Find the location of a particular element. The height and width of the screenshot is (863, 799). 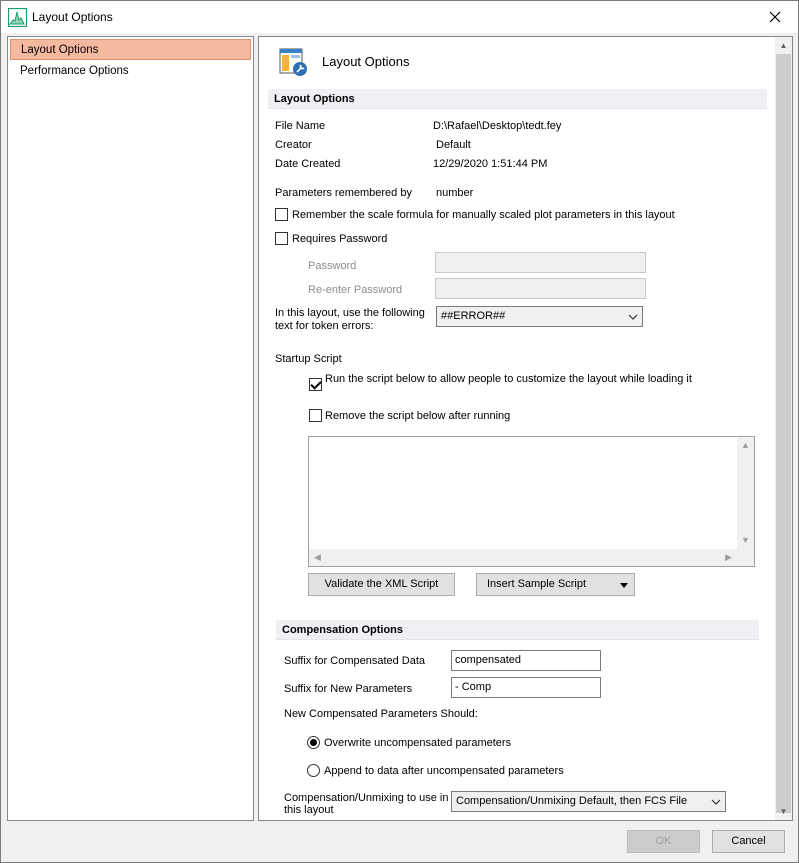

scroll-left-icon: ◀ is located at coordinates (317, 557).